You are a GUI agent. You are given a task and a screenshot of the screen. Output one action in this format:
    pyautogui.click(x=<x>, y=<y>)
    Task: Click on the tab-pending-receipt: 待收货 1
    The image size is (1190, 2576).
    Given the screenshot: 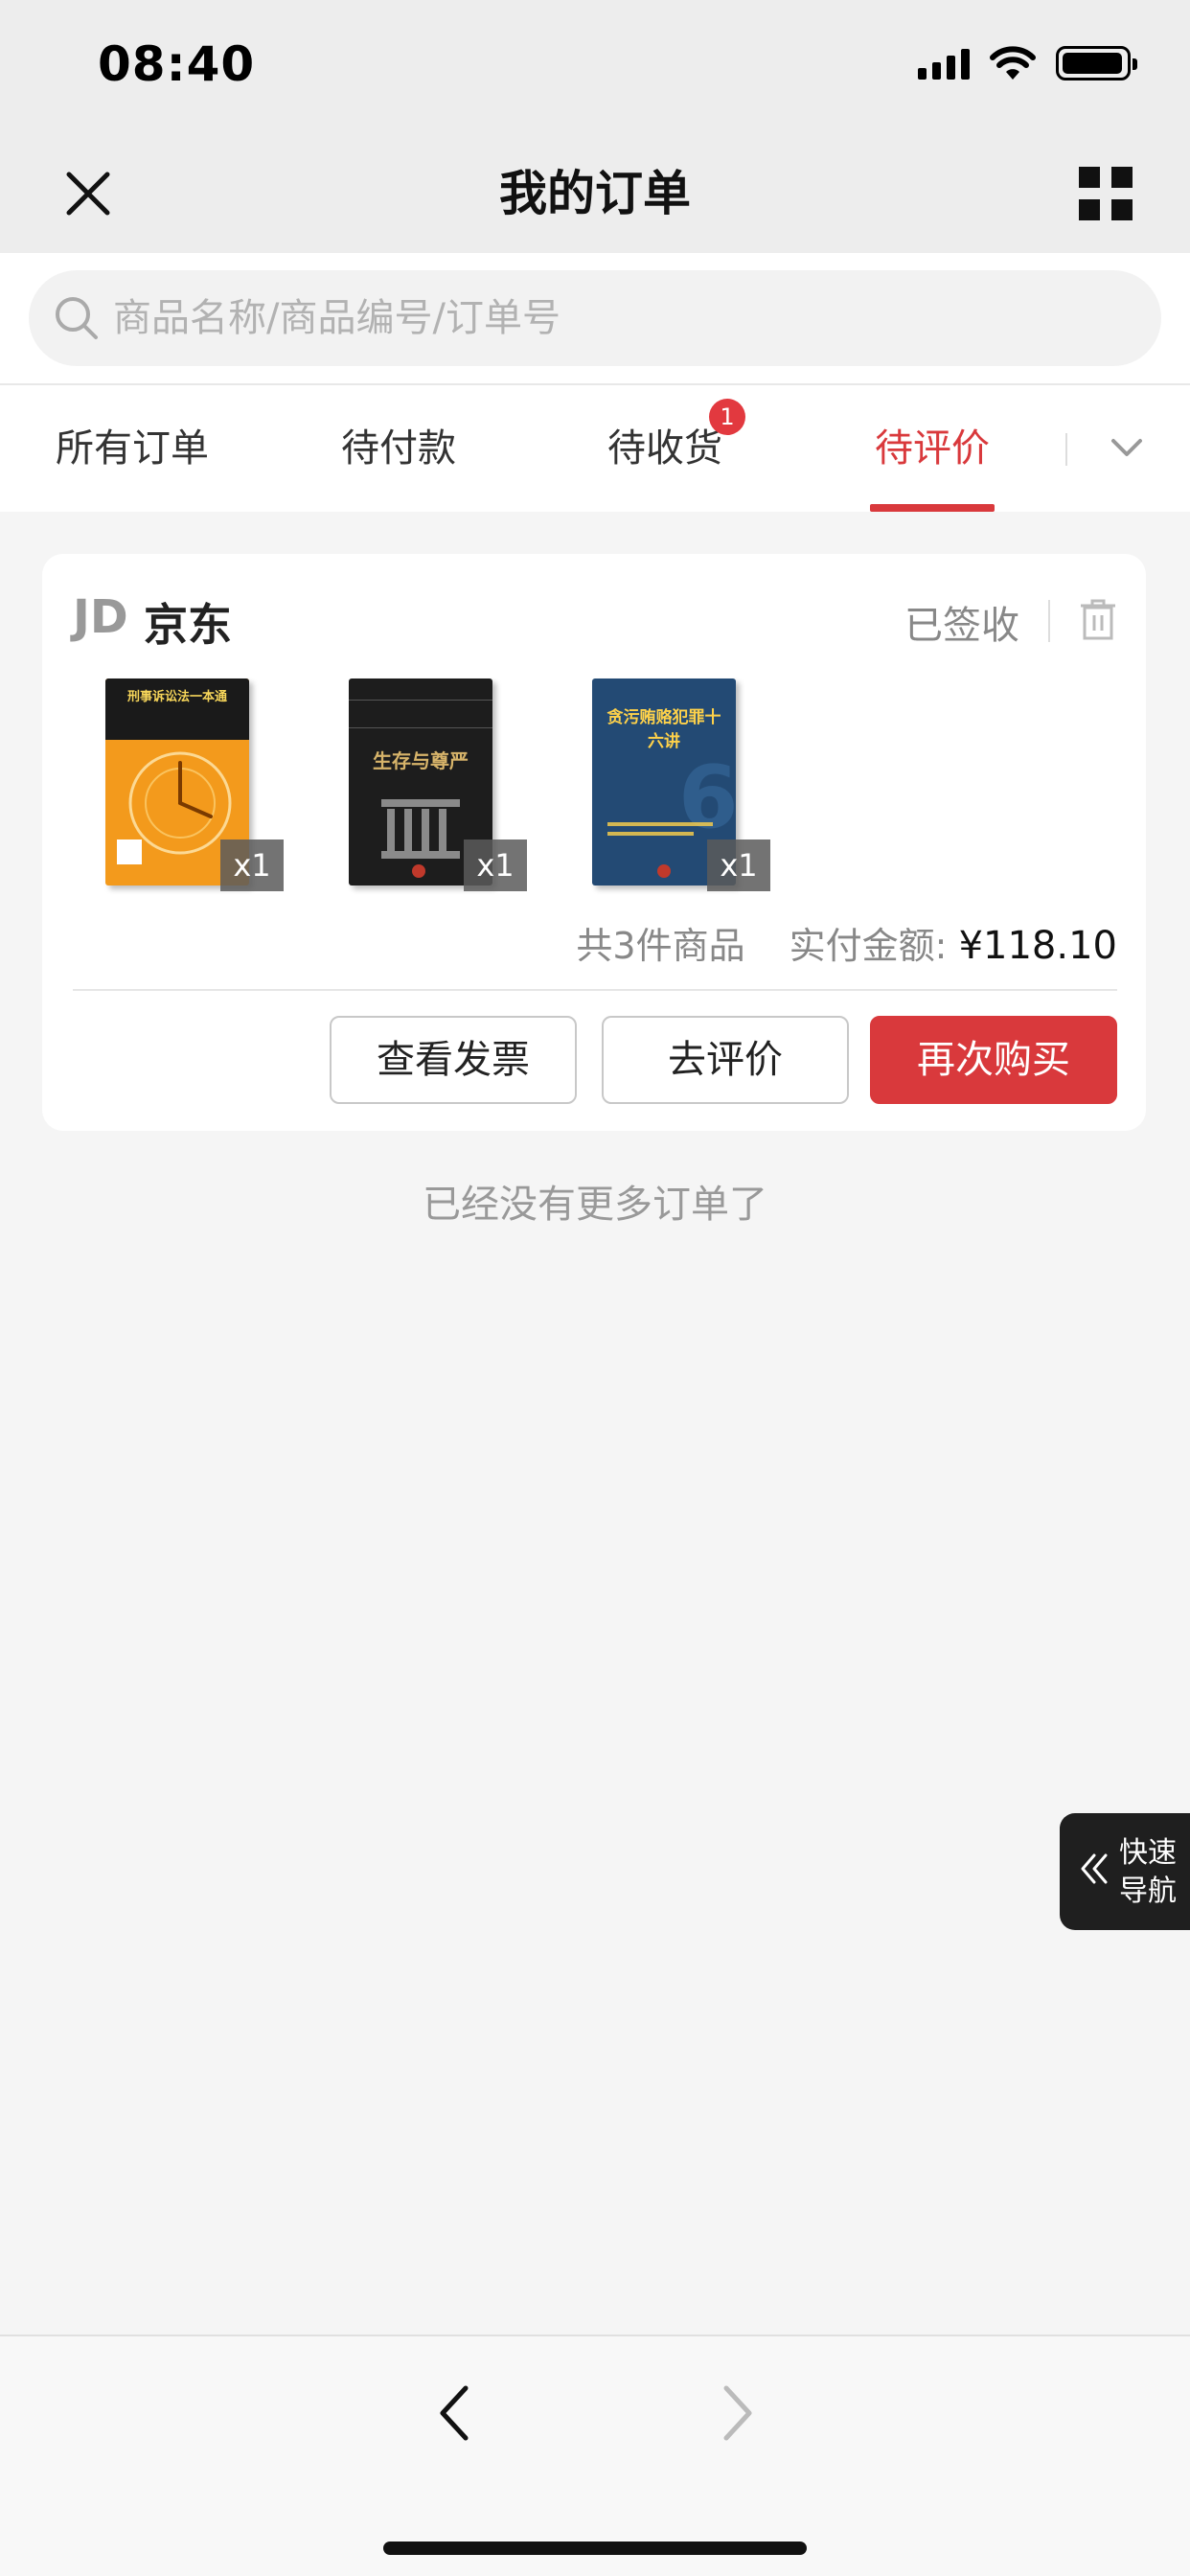 What is the action you would take?
    pyautogui.click(x=674, y=448)
    